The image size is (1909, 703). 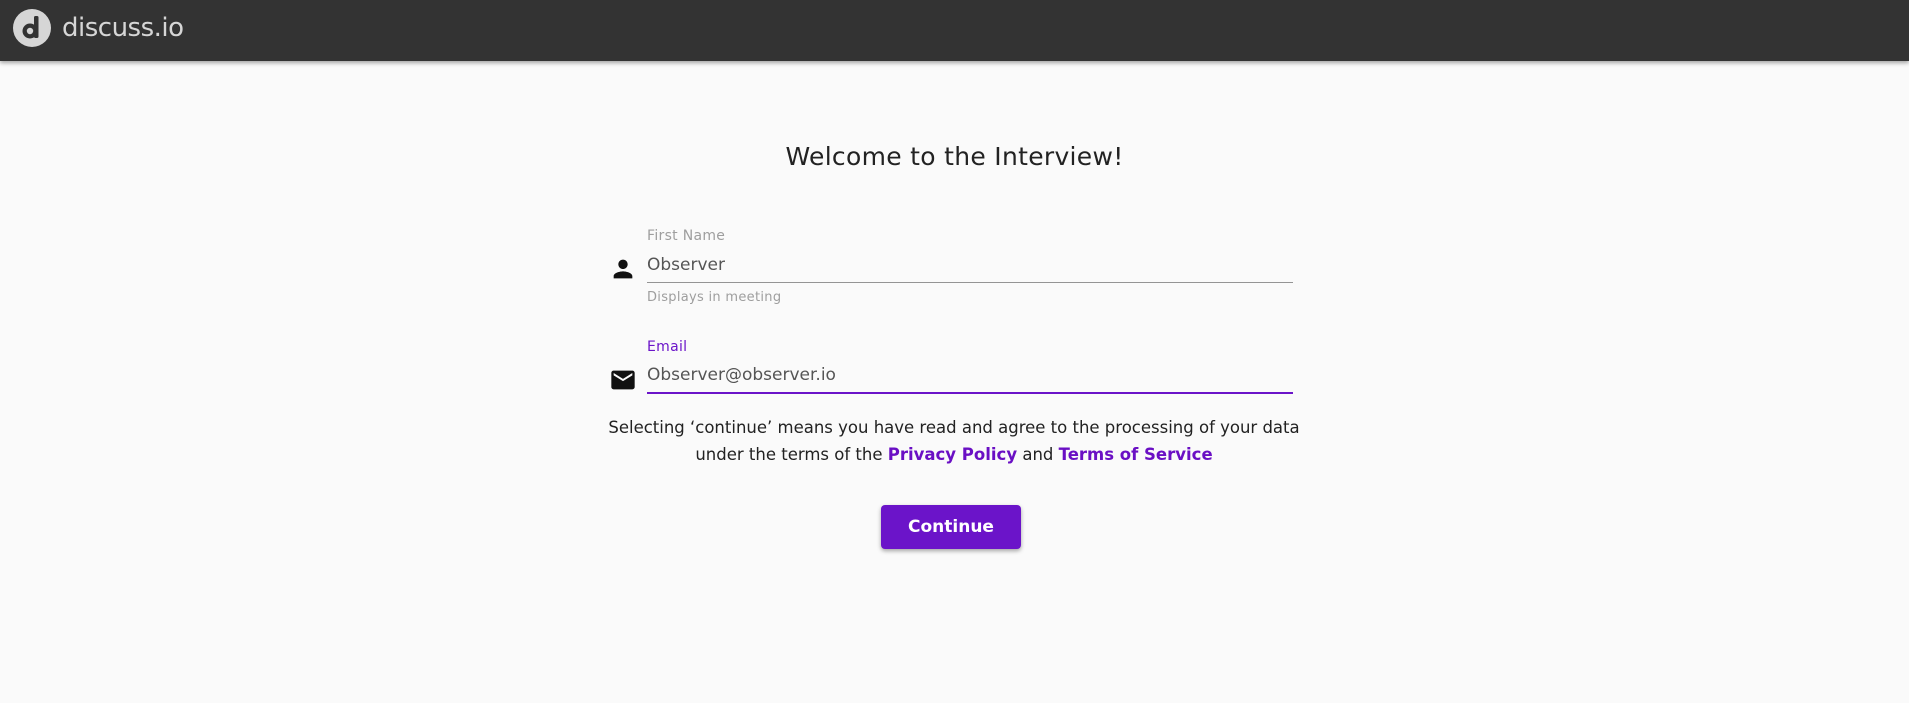 What do you see at coordinates (686, 236) in the screenshot?
I see `first-name-label: First Name` at bounding box center [686, 236].